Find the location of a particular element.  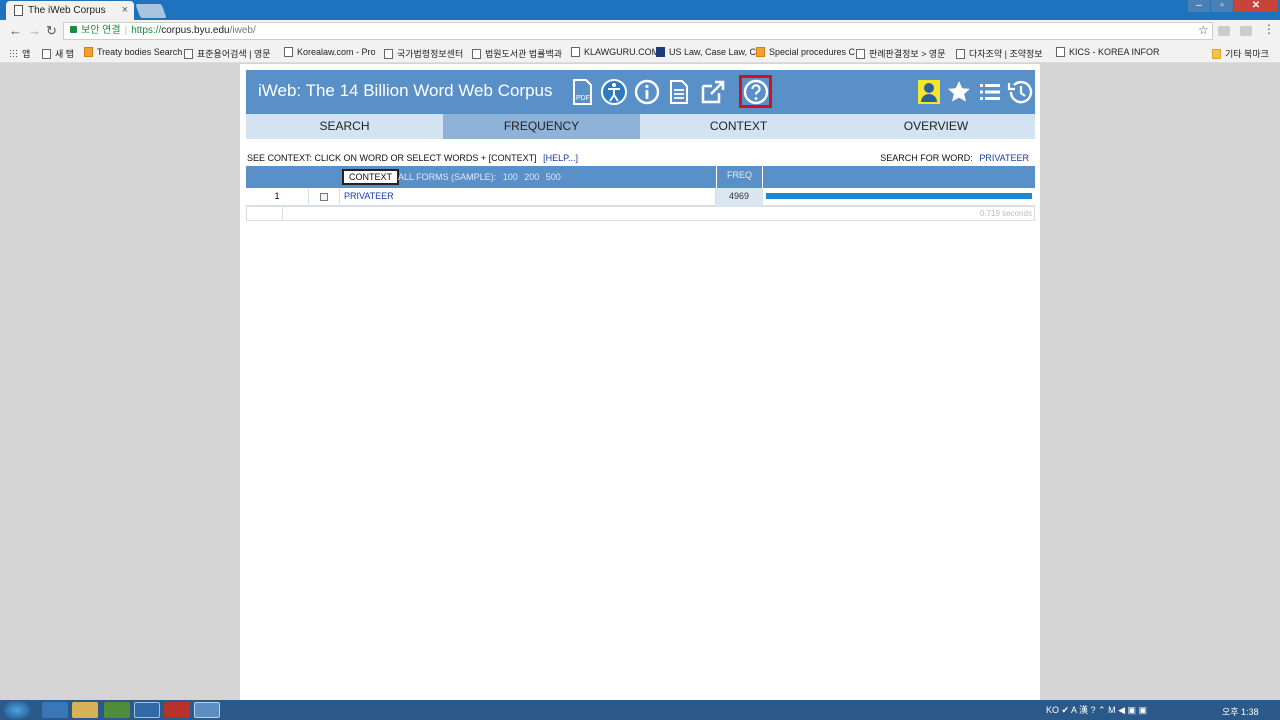

query-timing: 0.719 seconds is located at coordinates (1005, 213).